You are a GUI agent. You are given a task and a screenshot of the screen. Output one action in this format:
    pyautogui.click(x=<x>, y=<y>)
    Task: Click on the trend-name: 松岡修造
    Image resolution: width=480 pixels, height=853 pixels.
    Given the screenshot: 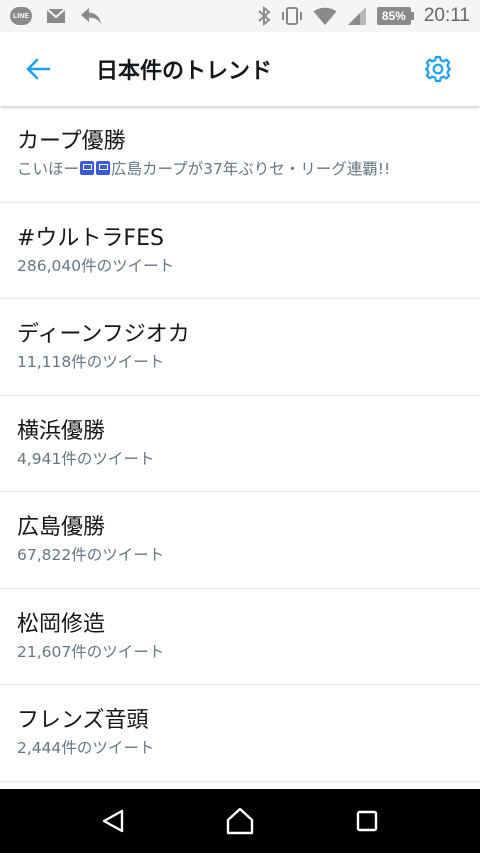 What is the action you would take?
    pyautogui.click(x=61, y=624)
    